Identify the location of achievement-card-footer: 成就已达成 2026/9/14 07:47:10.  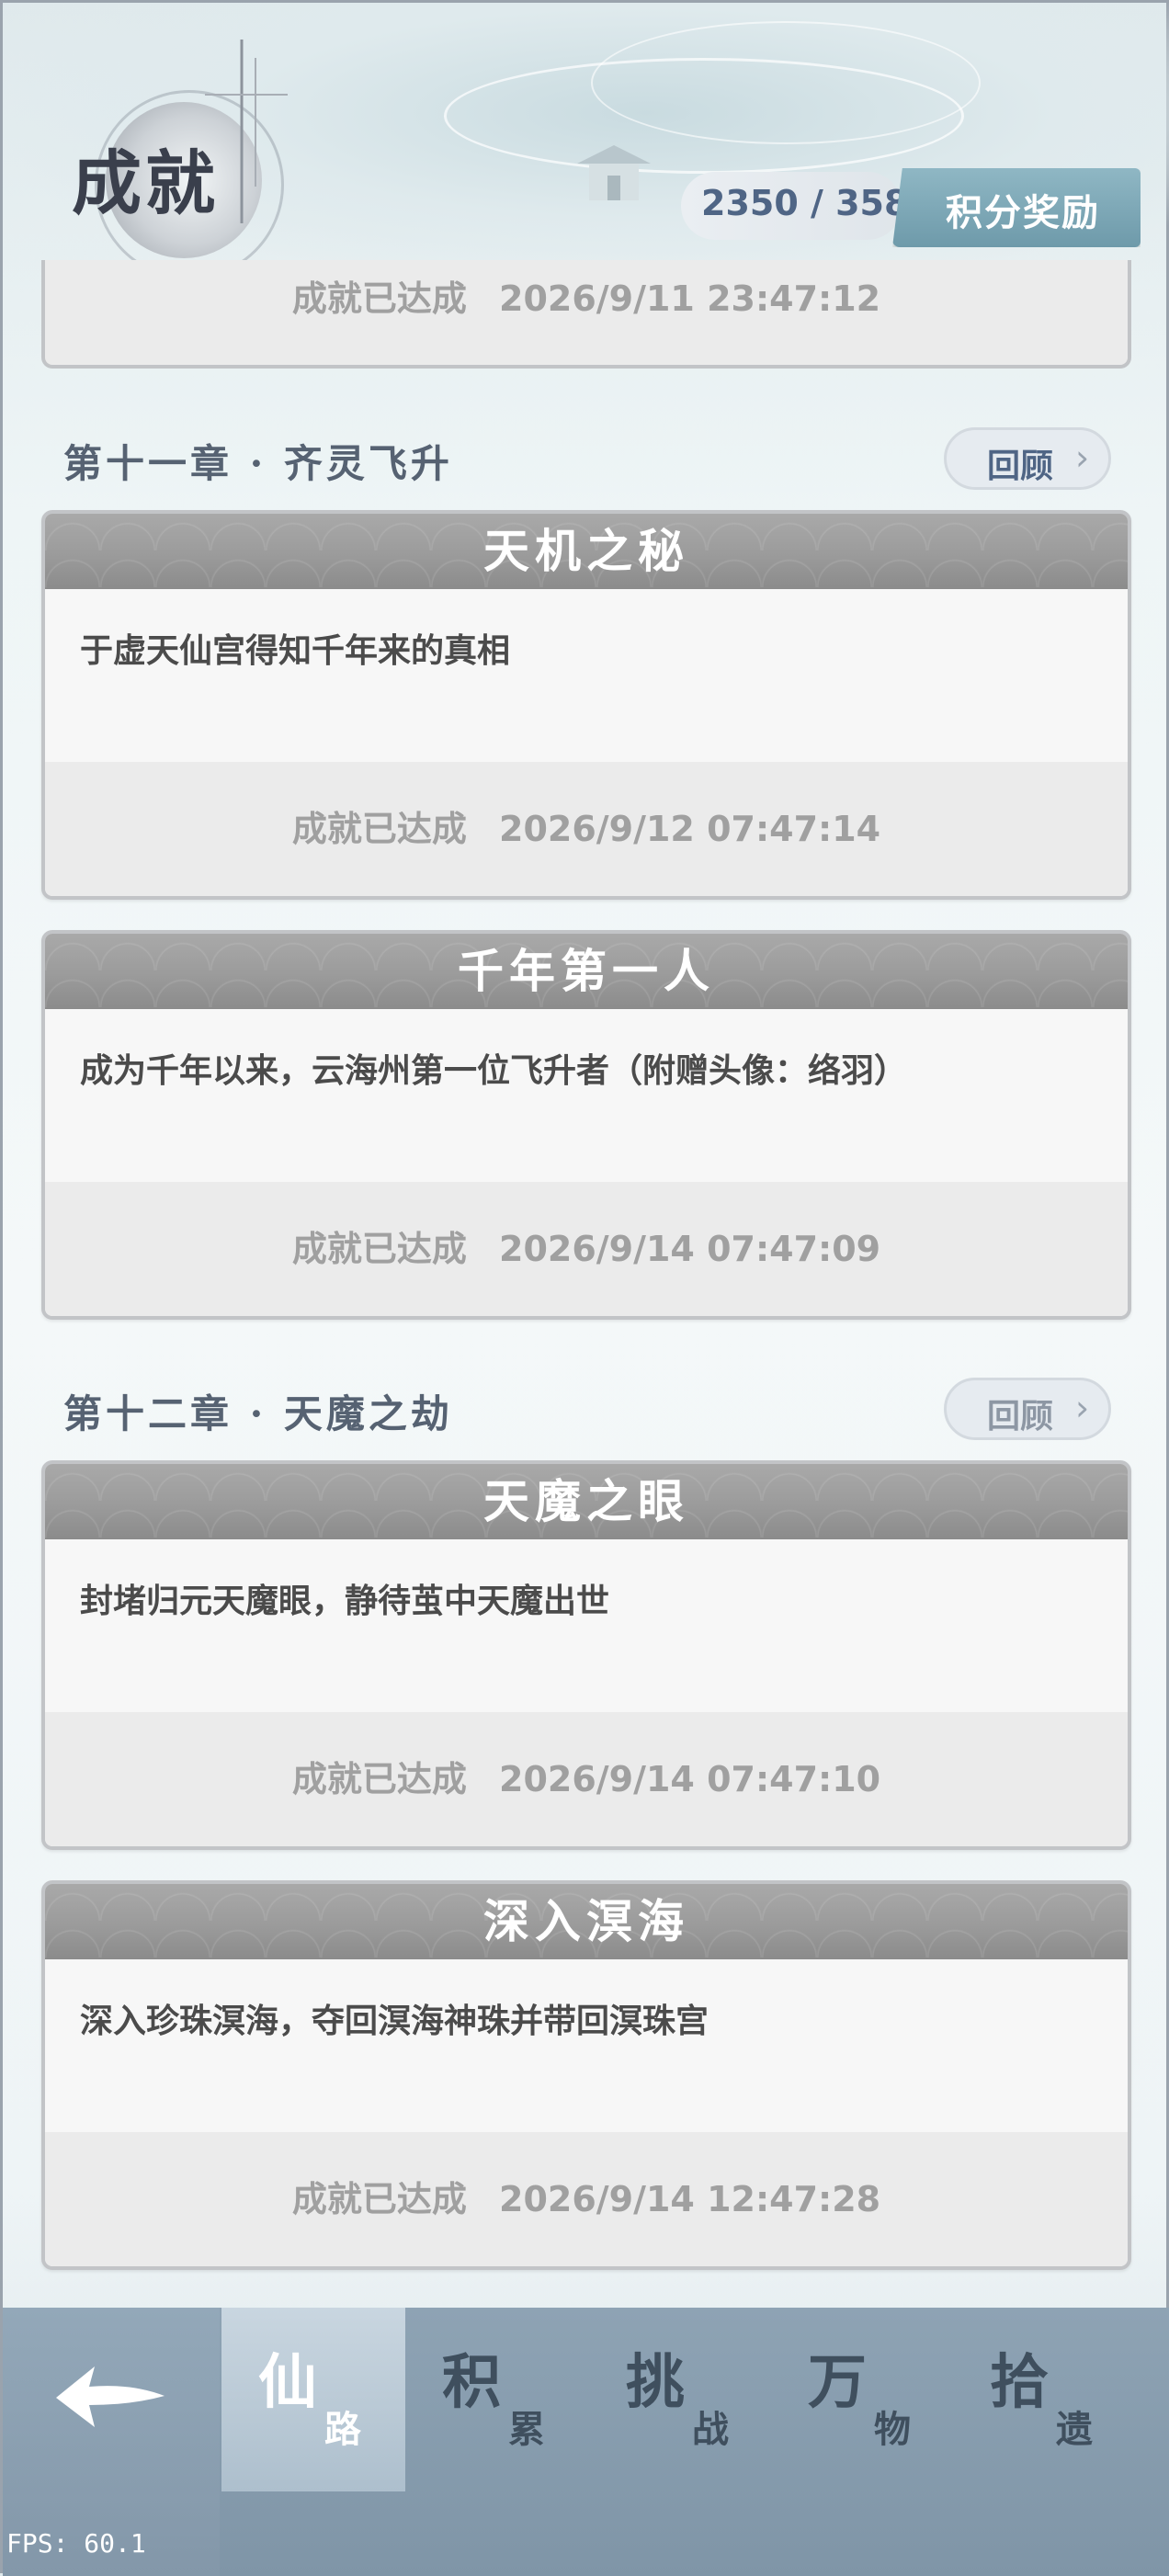
(586, 1779).